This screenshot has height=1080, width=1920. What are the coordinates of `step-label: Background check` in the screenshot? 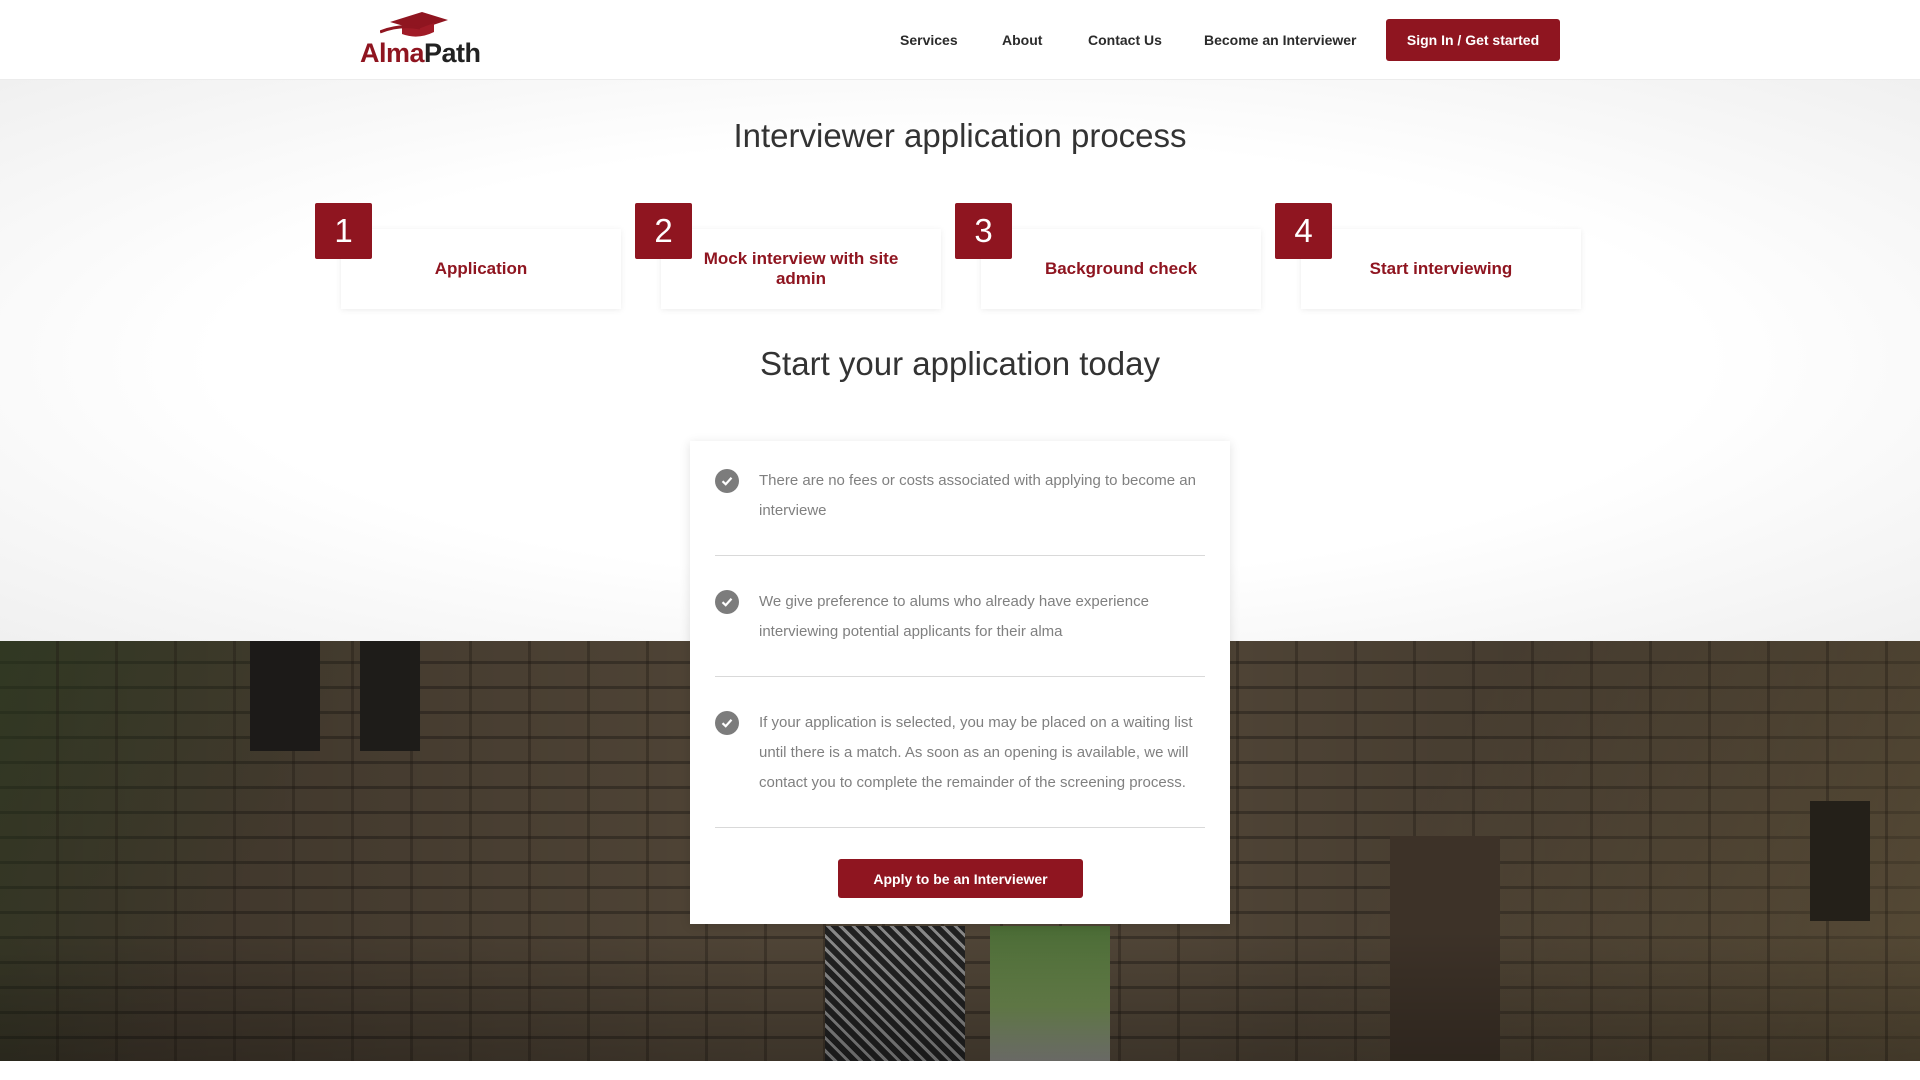 It's located at (1121, 268).